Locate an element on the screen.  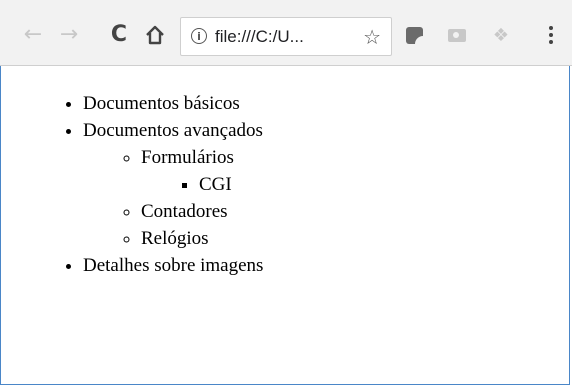
back-button: ← is located at coordinates (33, 35).